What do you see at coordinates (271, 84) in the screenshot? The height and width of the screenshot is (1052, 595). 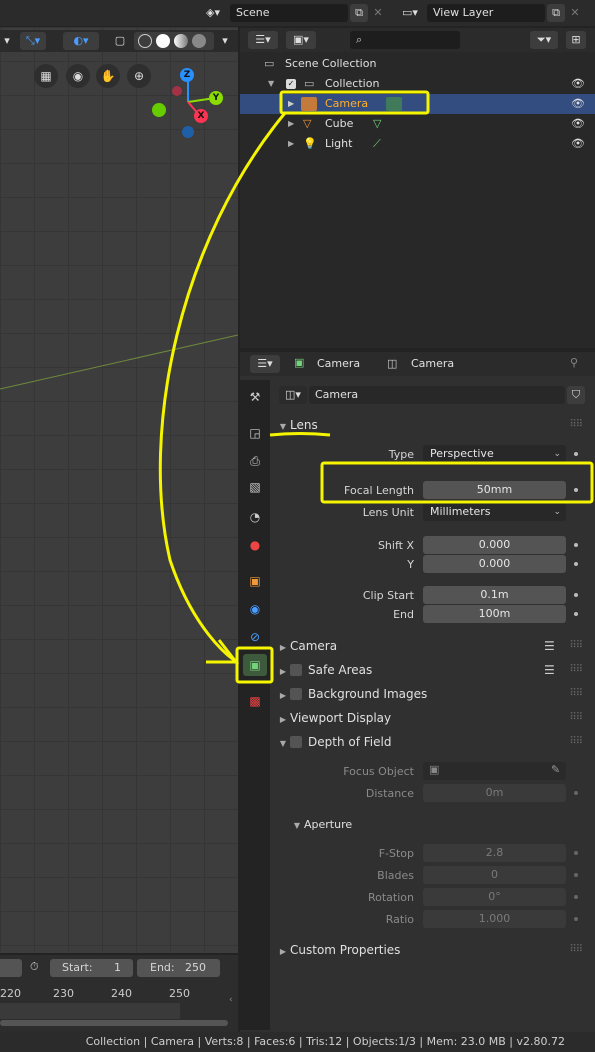 I see `expand-icon: ▼` at bounding box center [271, 84].